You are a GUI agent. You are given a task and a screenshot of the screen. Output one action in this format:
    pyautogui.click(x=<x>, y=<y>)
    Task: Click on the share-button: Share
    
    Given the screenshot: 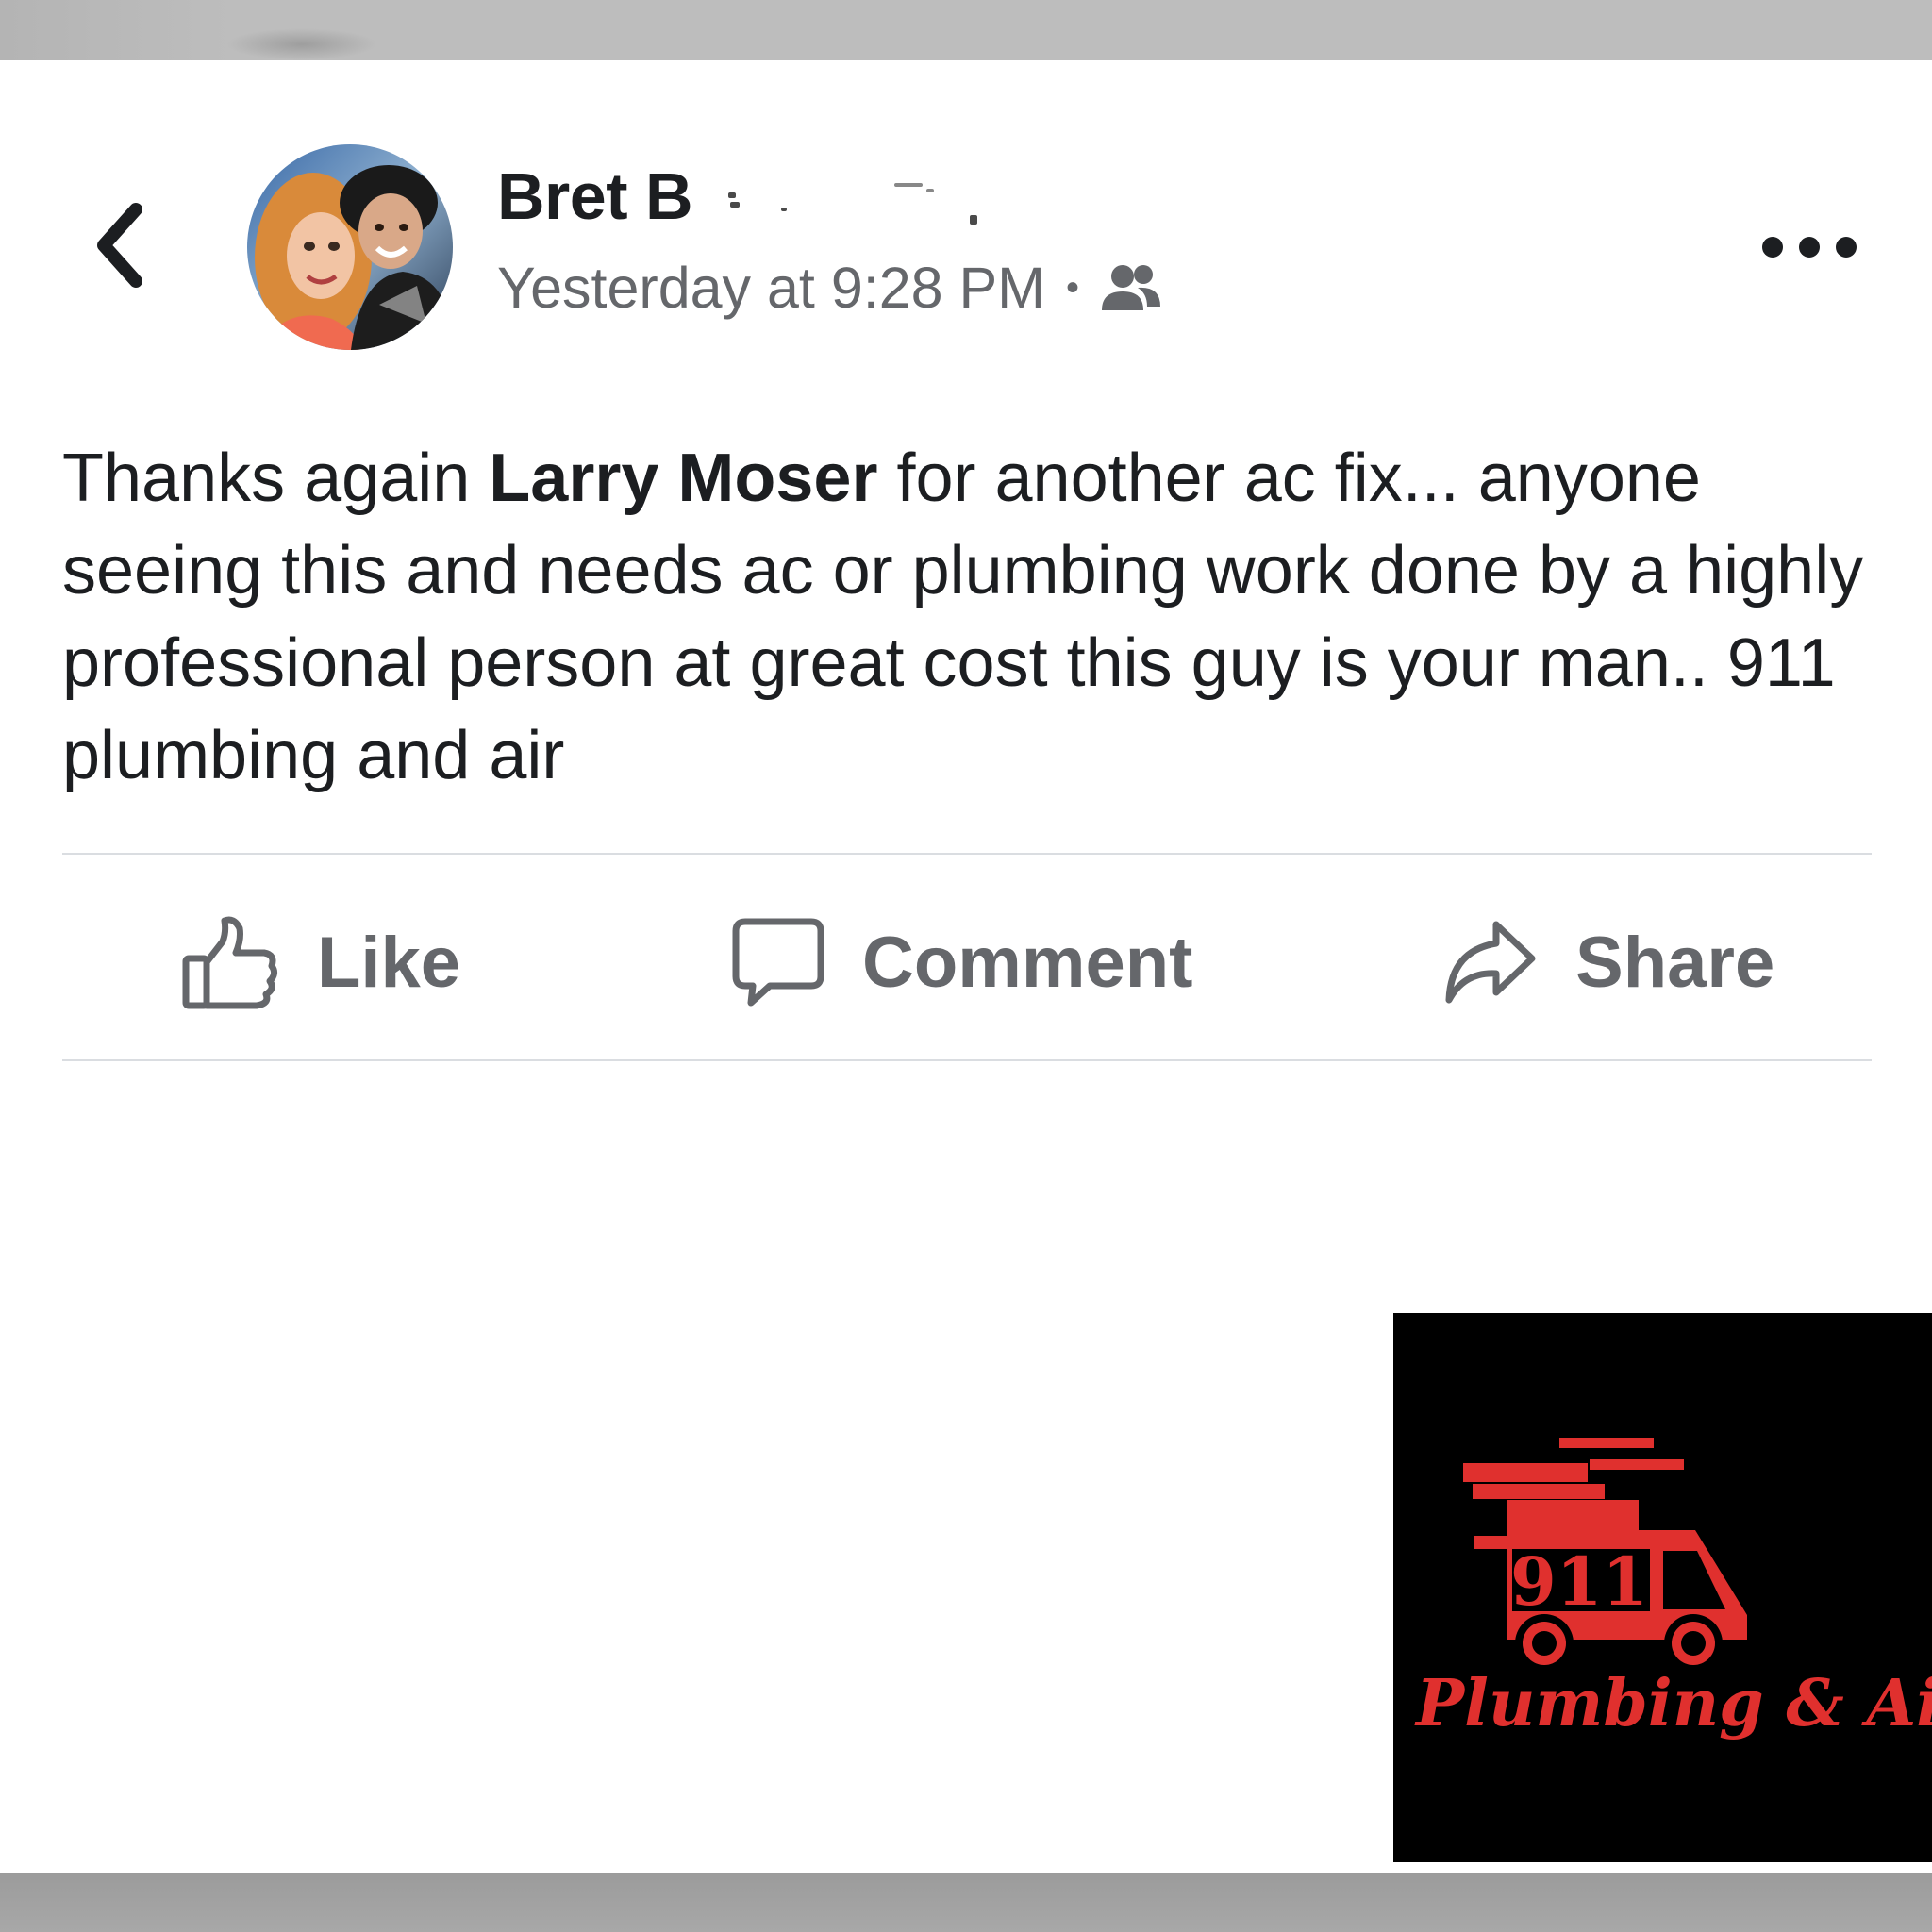 What is the action you would take?
    pyautogui.click(x=1608, y=963)
    